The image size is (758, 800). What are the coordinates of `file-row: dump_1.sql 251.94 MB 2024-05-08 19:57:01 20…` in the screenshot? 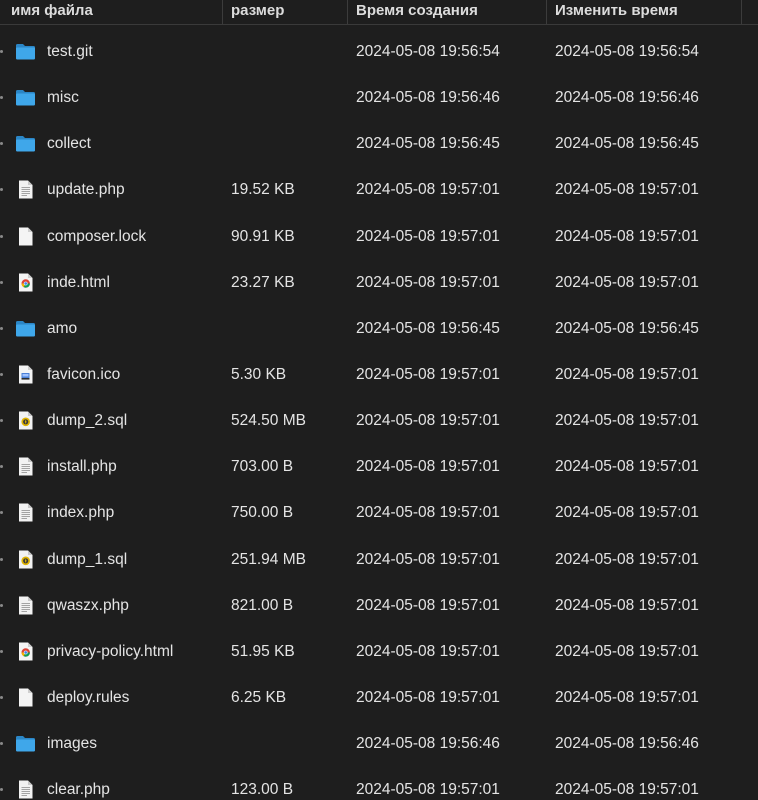 It's located at (379, 560).